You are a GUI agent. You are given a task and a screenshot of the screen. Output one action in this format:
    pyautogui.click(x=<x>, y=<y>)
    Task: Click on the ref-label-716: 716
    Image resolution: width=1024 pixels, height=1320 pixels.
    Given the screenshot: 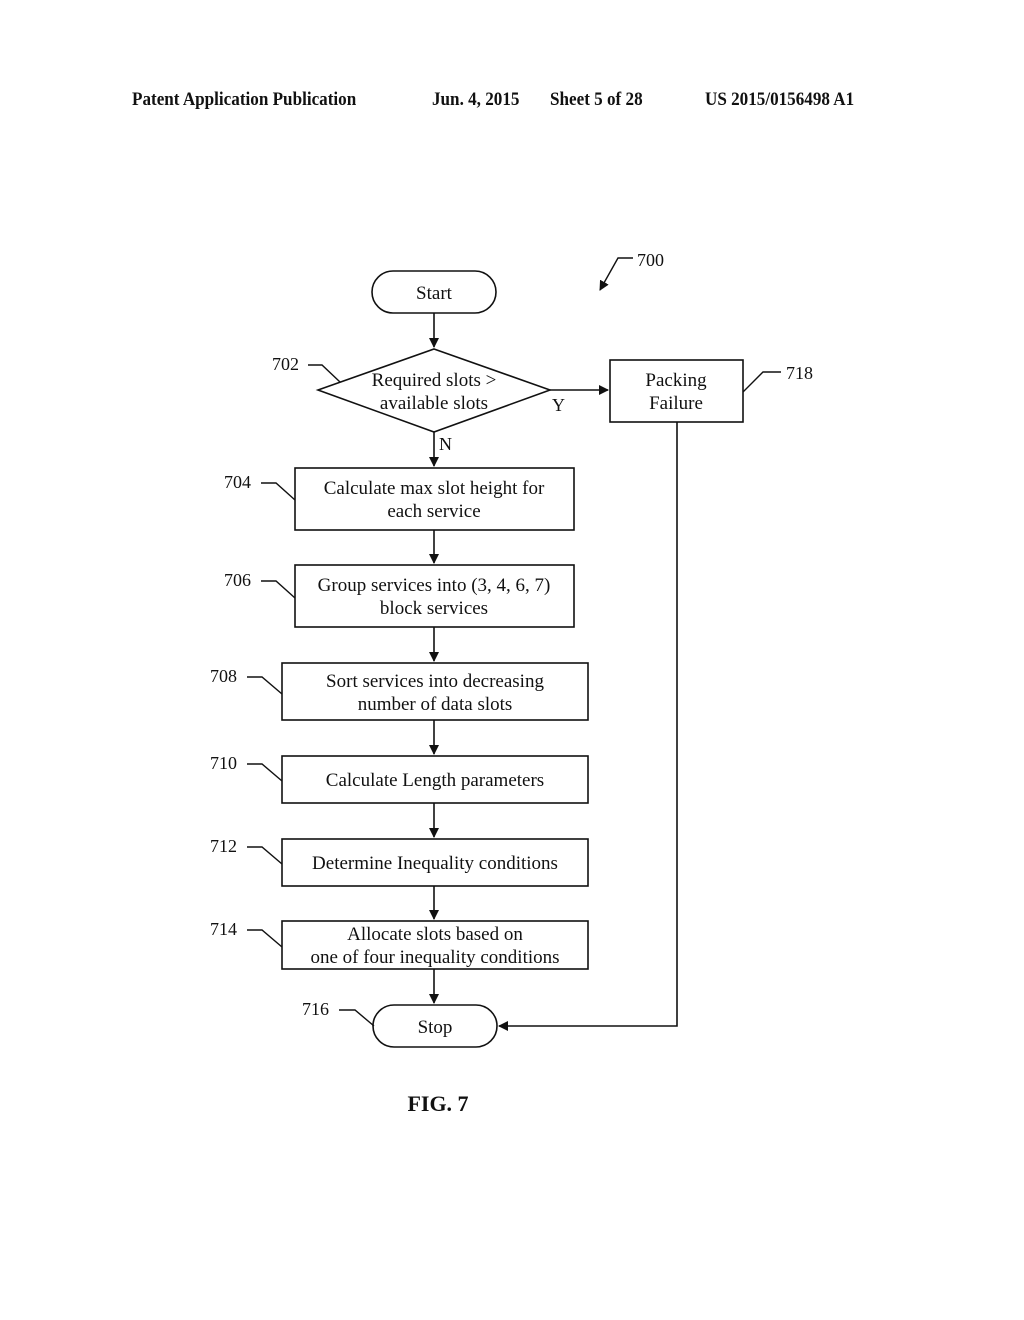 What is the action you would take?
    pyautogui.click(x=338, y=1013)
    